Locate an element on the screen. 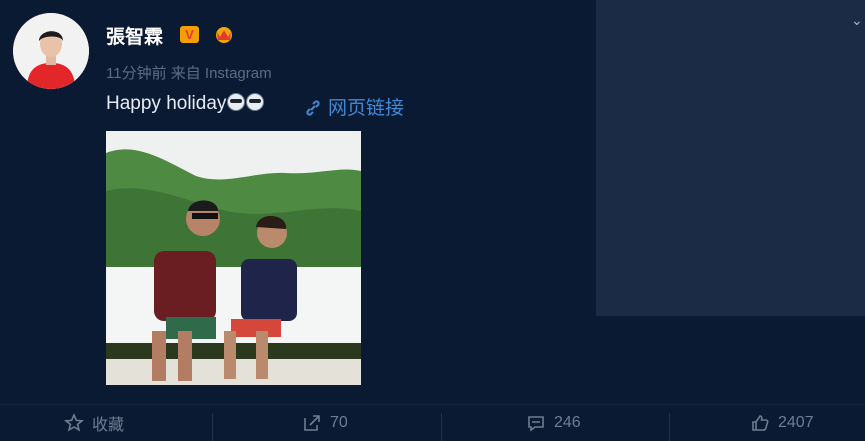 This screenshot has width=865, height=441. link-icon is located at coordinates (313, 108).